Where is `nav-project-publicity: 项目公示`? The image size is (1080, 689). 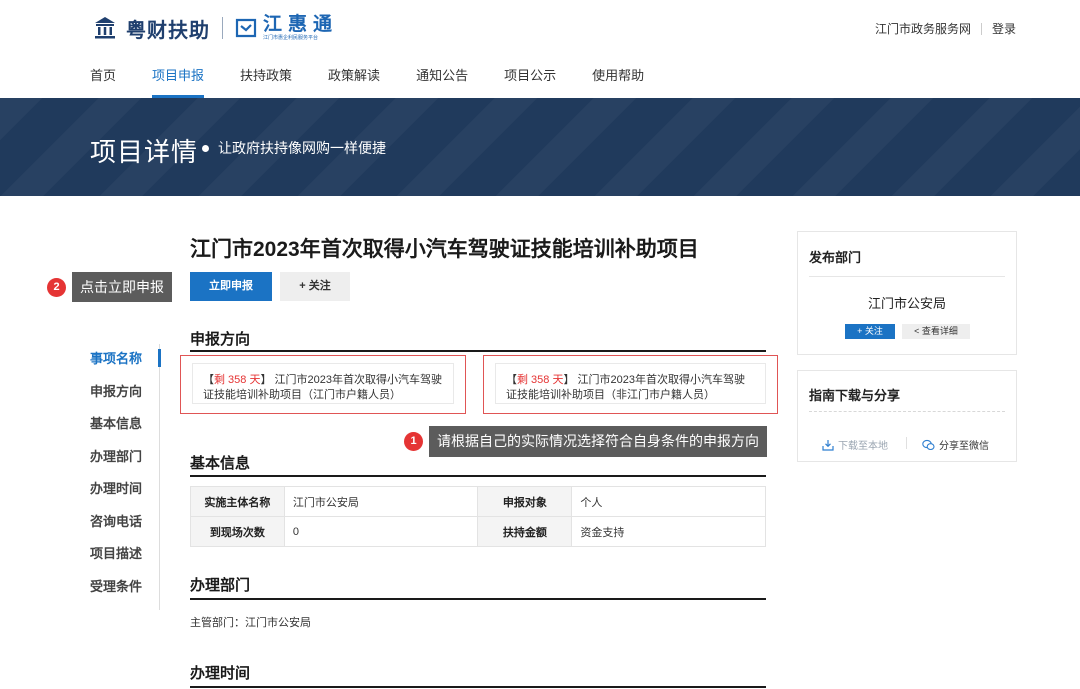 nav-project-publicity: 项目公示 is located at coordinates (530, 80).